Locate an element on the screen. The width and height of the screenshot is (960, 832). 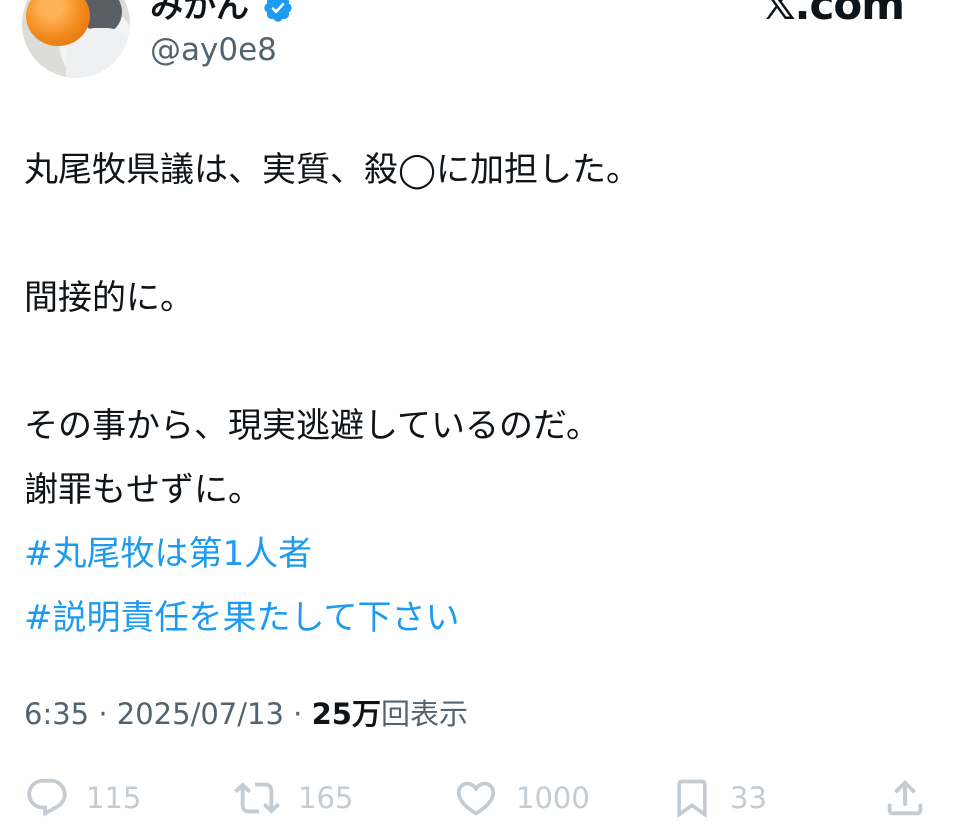
repost-icon is located at coordinates (257, 798).